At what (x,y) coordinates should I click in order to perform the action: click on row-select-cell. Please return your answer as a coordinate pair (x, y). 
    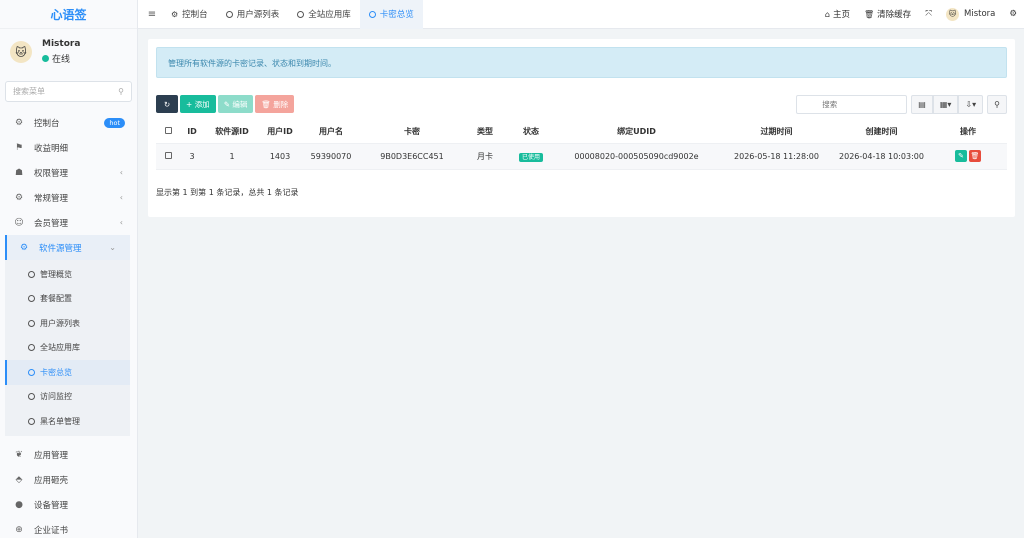
    Looking at the image, I should click on (168, 156).